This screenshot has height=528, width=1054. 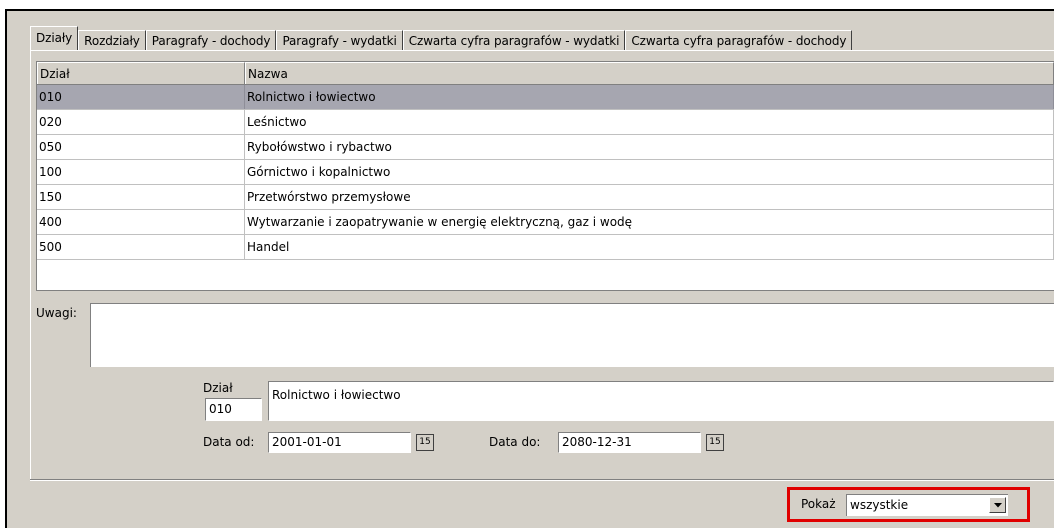 What do you see at coordinates (818, 504) in the screenshot?
I see `pokaz-label: Pokaż` at bounding box center [818, 504].